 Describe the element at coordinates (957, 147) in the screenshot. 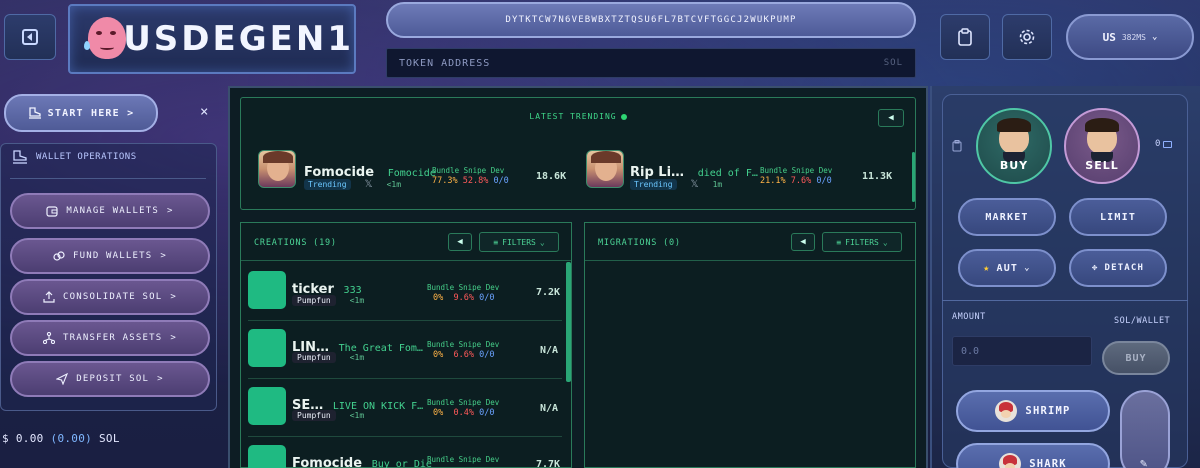

I see `clipboard-icon` at that location.